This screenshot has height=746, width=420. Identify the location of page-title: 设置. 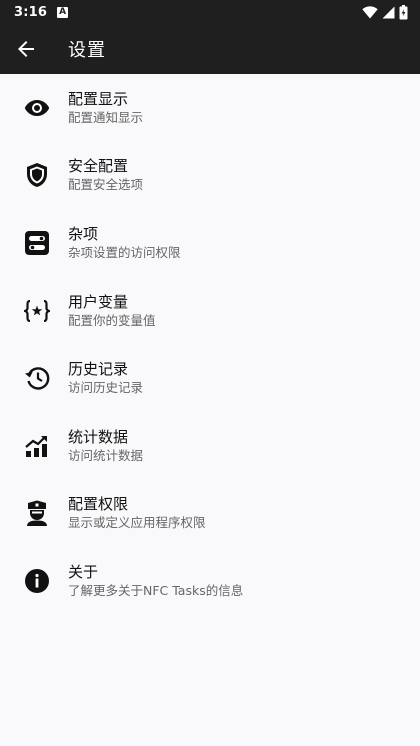
(87, 50).